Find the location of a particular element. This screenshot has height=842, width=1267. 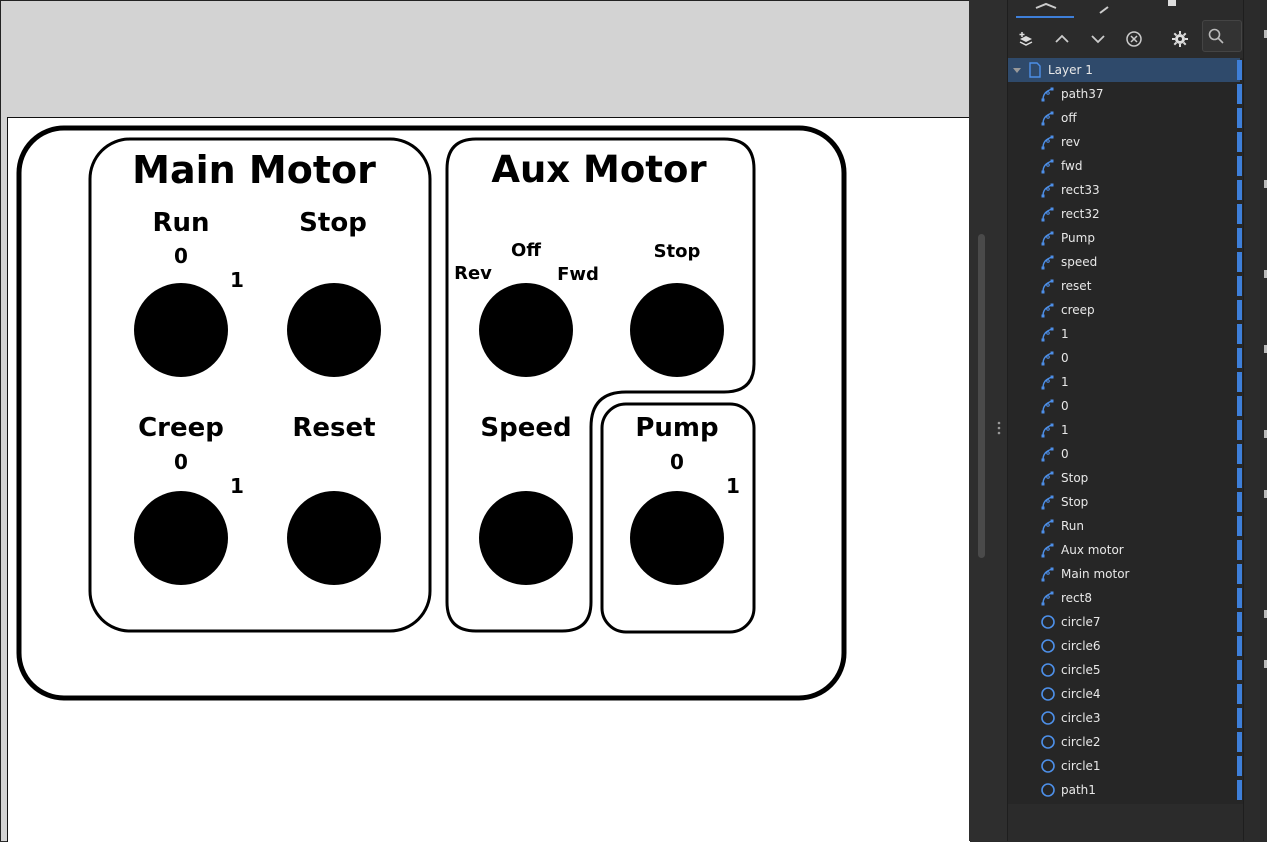

object-row: circle6 is located at coordinates (1125, 646).